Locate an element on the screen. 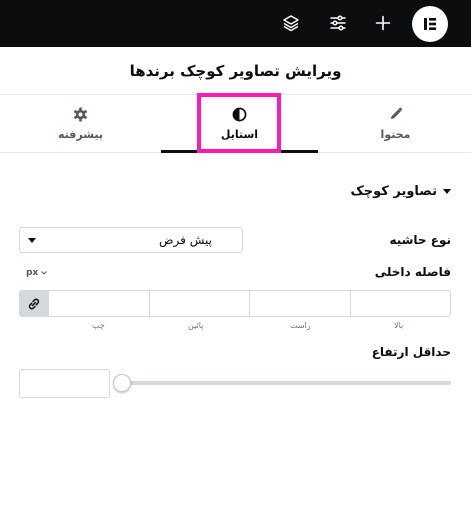 The height and width of the screenshot is (506, 471). panel-title: ویرایش تصاویر کوچک برندها is located at coordinates (235, 71).